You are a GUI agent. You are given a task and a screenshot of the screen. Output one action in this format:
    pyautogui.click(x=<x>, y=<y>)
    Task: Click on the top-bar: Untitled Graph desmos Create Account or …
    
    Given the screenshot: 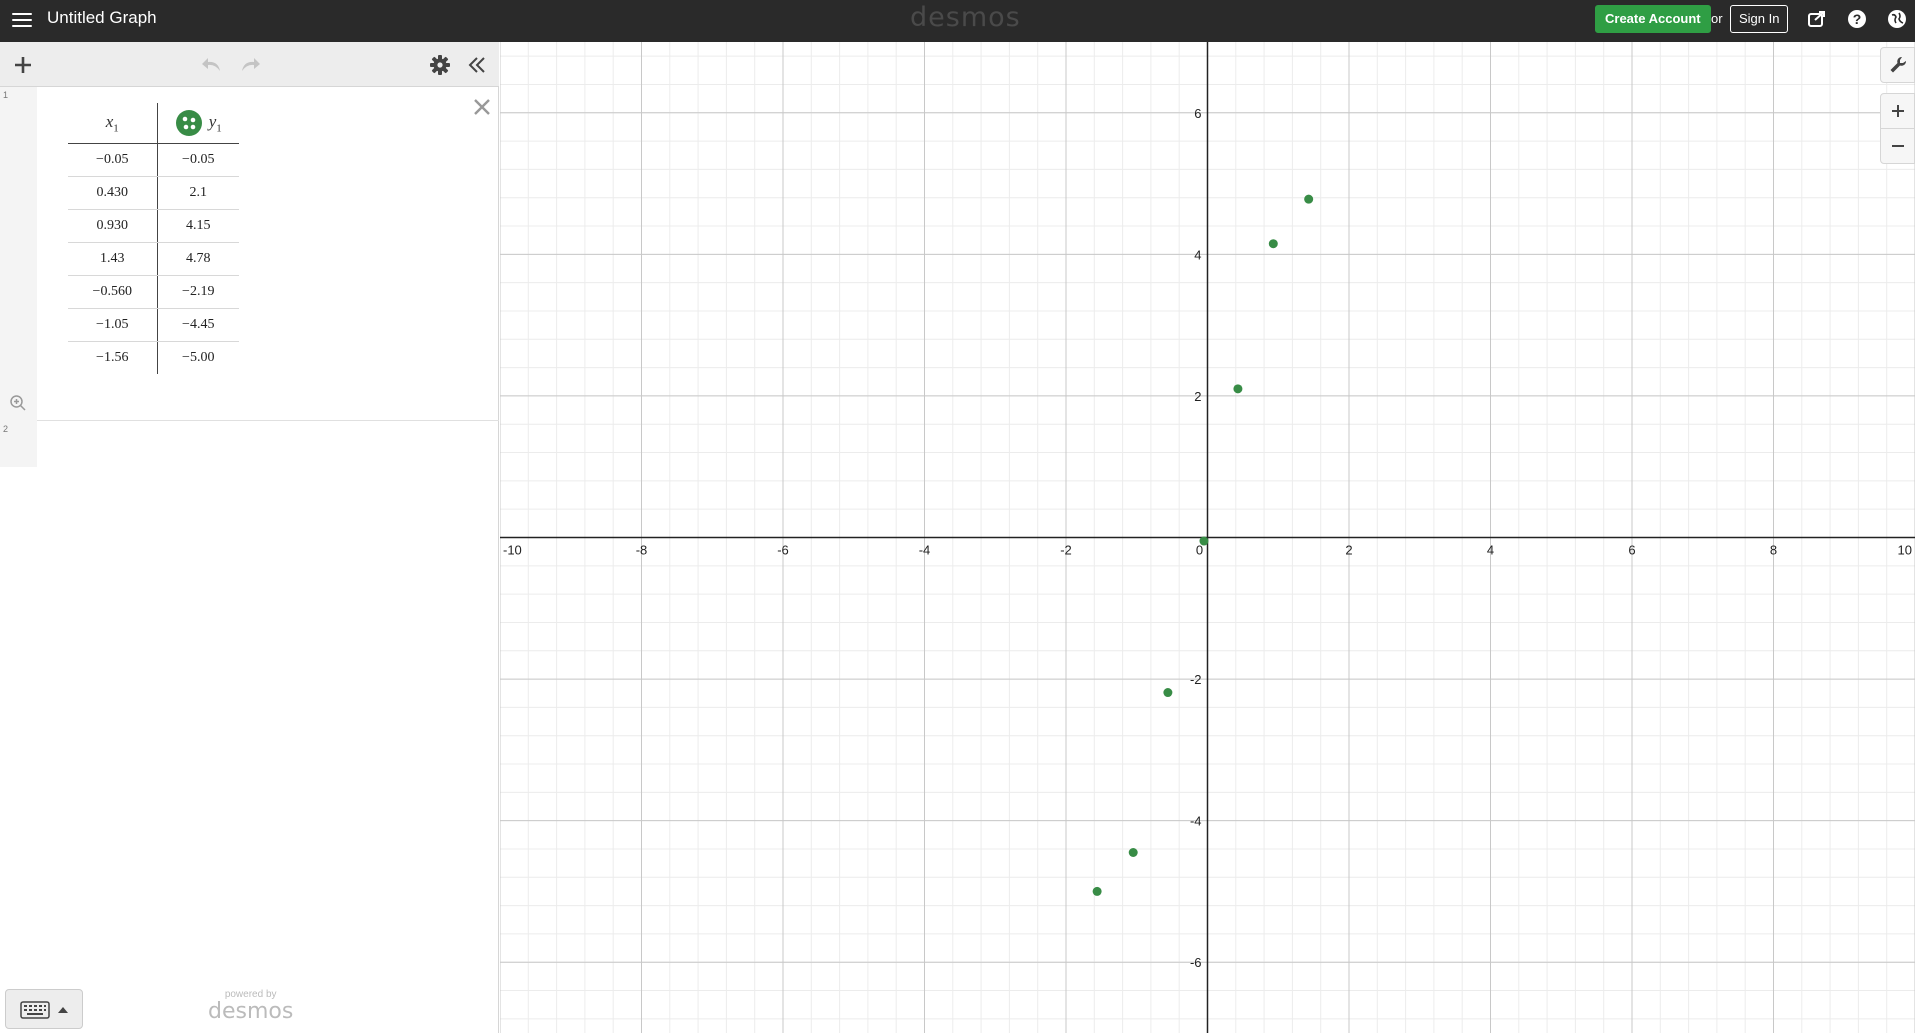 What is the action you would take?
    pyautogui.click(x=957, y=21)
    